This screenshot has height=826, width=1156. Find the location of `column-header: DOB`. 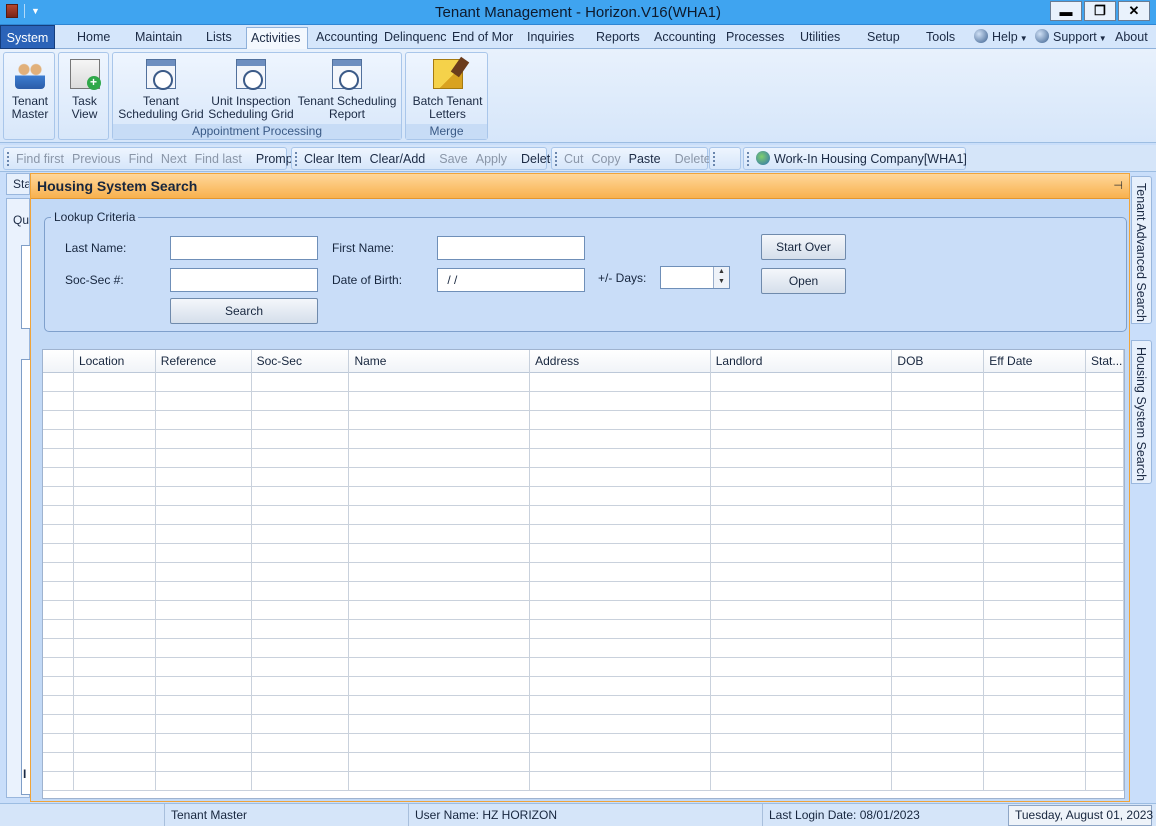

column-header: DOB is located at coordinates (938, 361).